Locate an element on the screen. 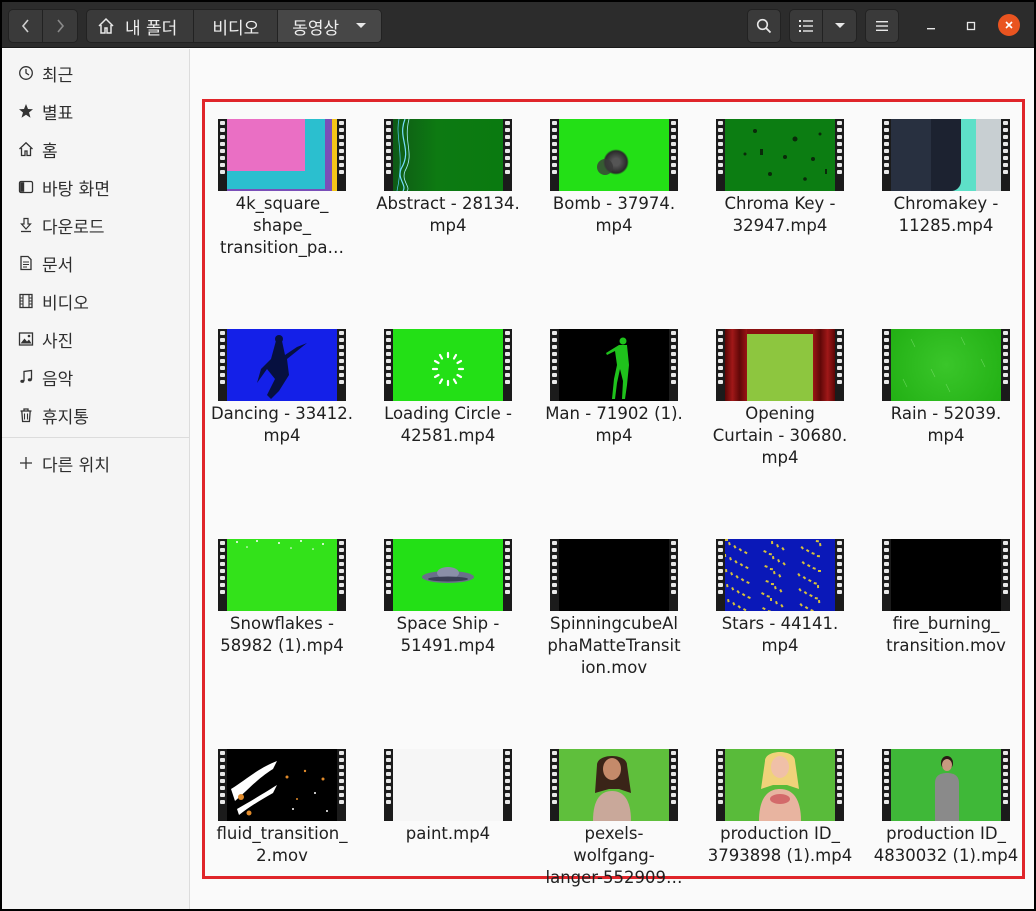  breadcrumb-label: 비디오 is located at coordinates (236, 28).